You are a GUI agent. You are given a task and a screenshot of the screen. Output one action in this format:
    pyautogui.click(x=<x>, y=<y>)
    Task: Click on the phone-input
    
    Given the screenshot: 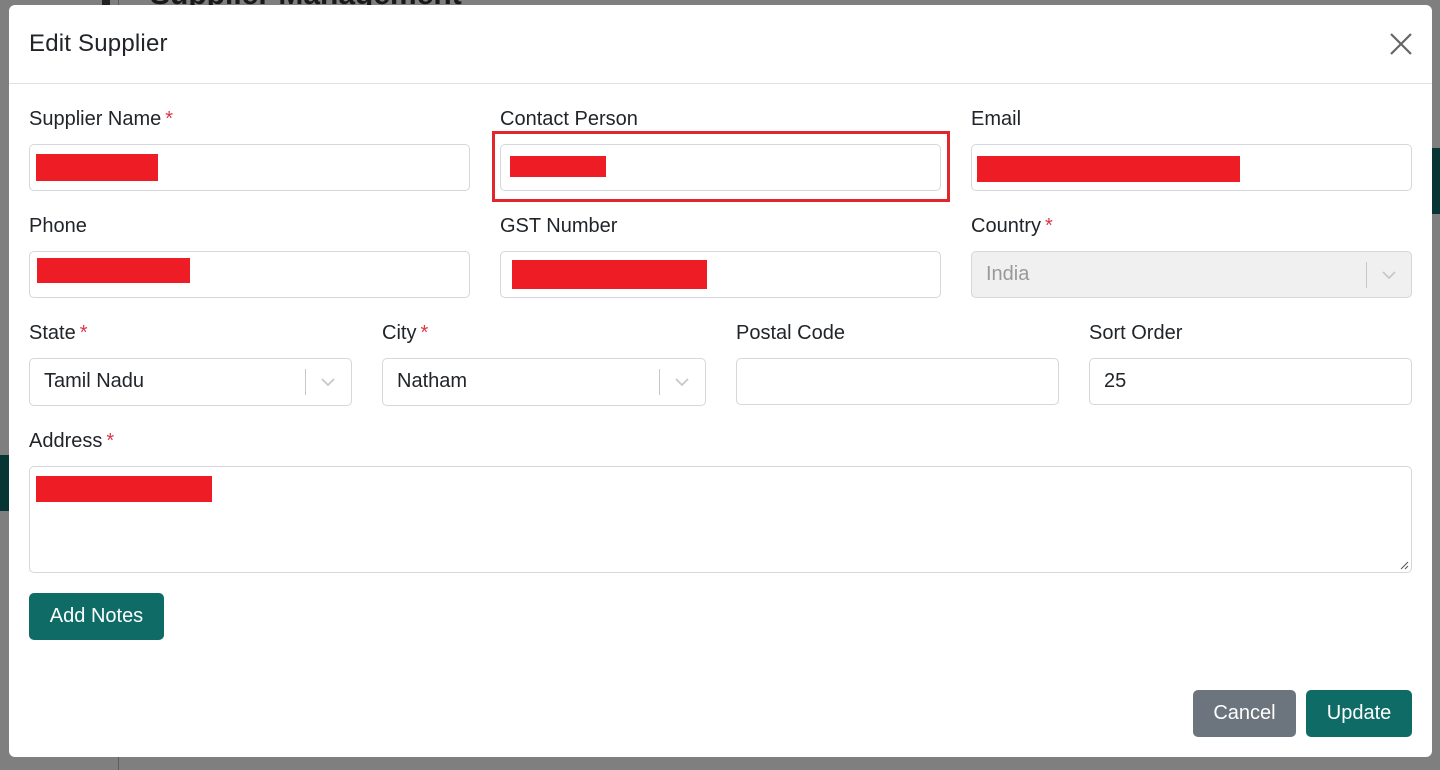 What is the action you would take?
    pyautogui.click(x=249, y=274)
    